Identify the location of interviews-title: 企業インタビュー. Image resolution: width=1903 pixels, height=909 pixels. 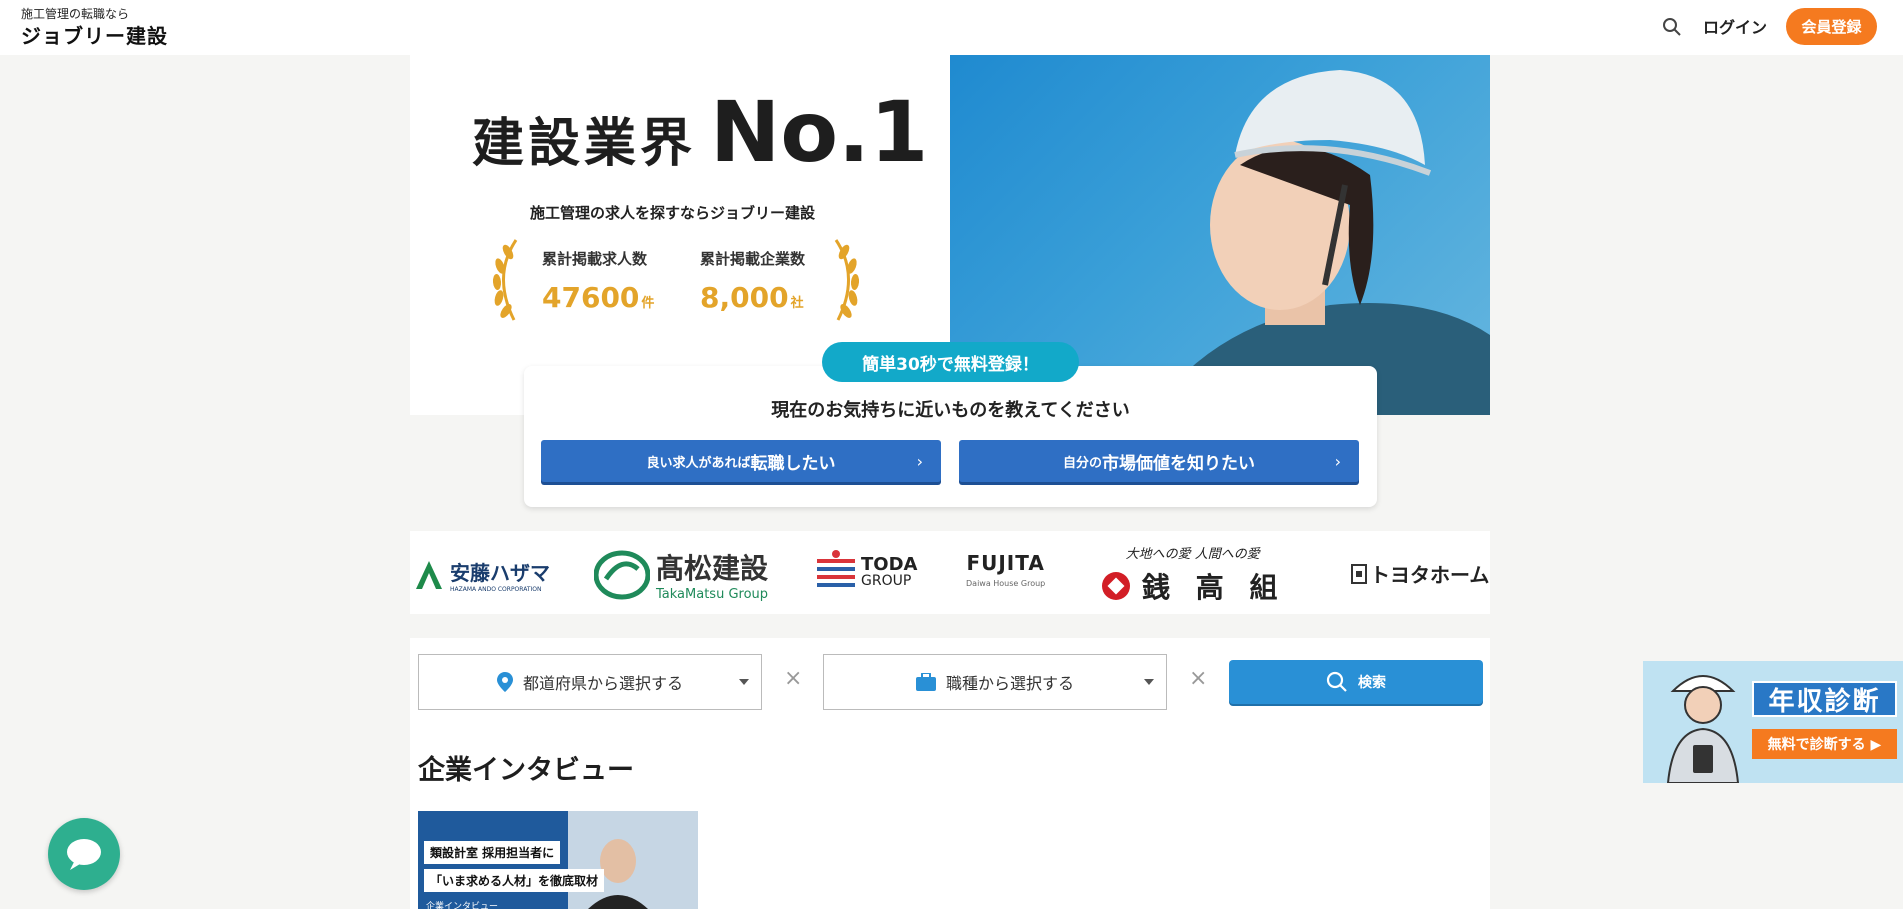
(526, 770).